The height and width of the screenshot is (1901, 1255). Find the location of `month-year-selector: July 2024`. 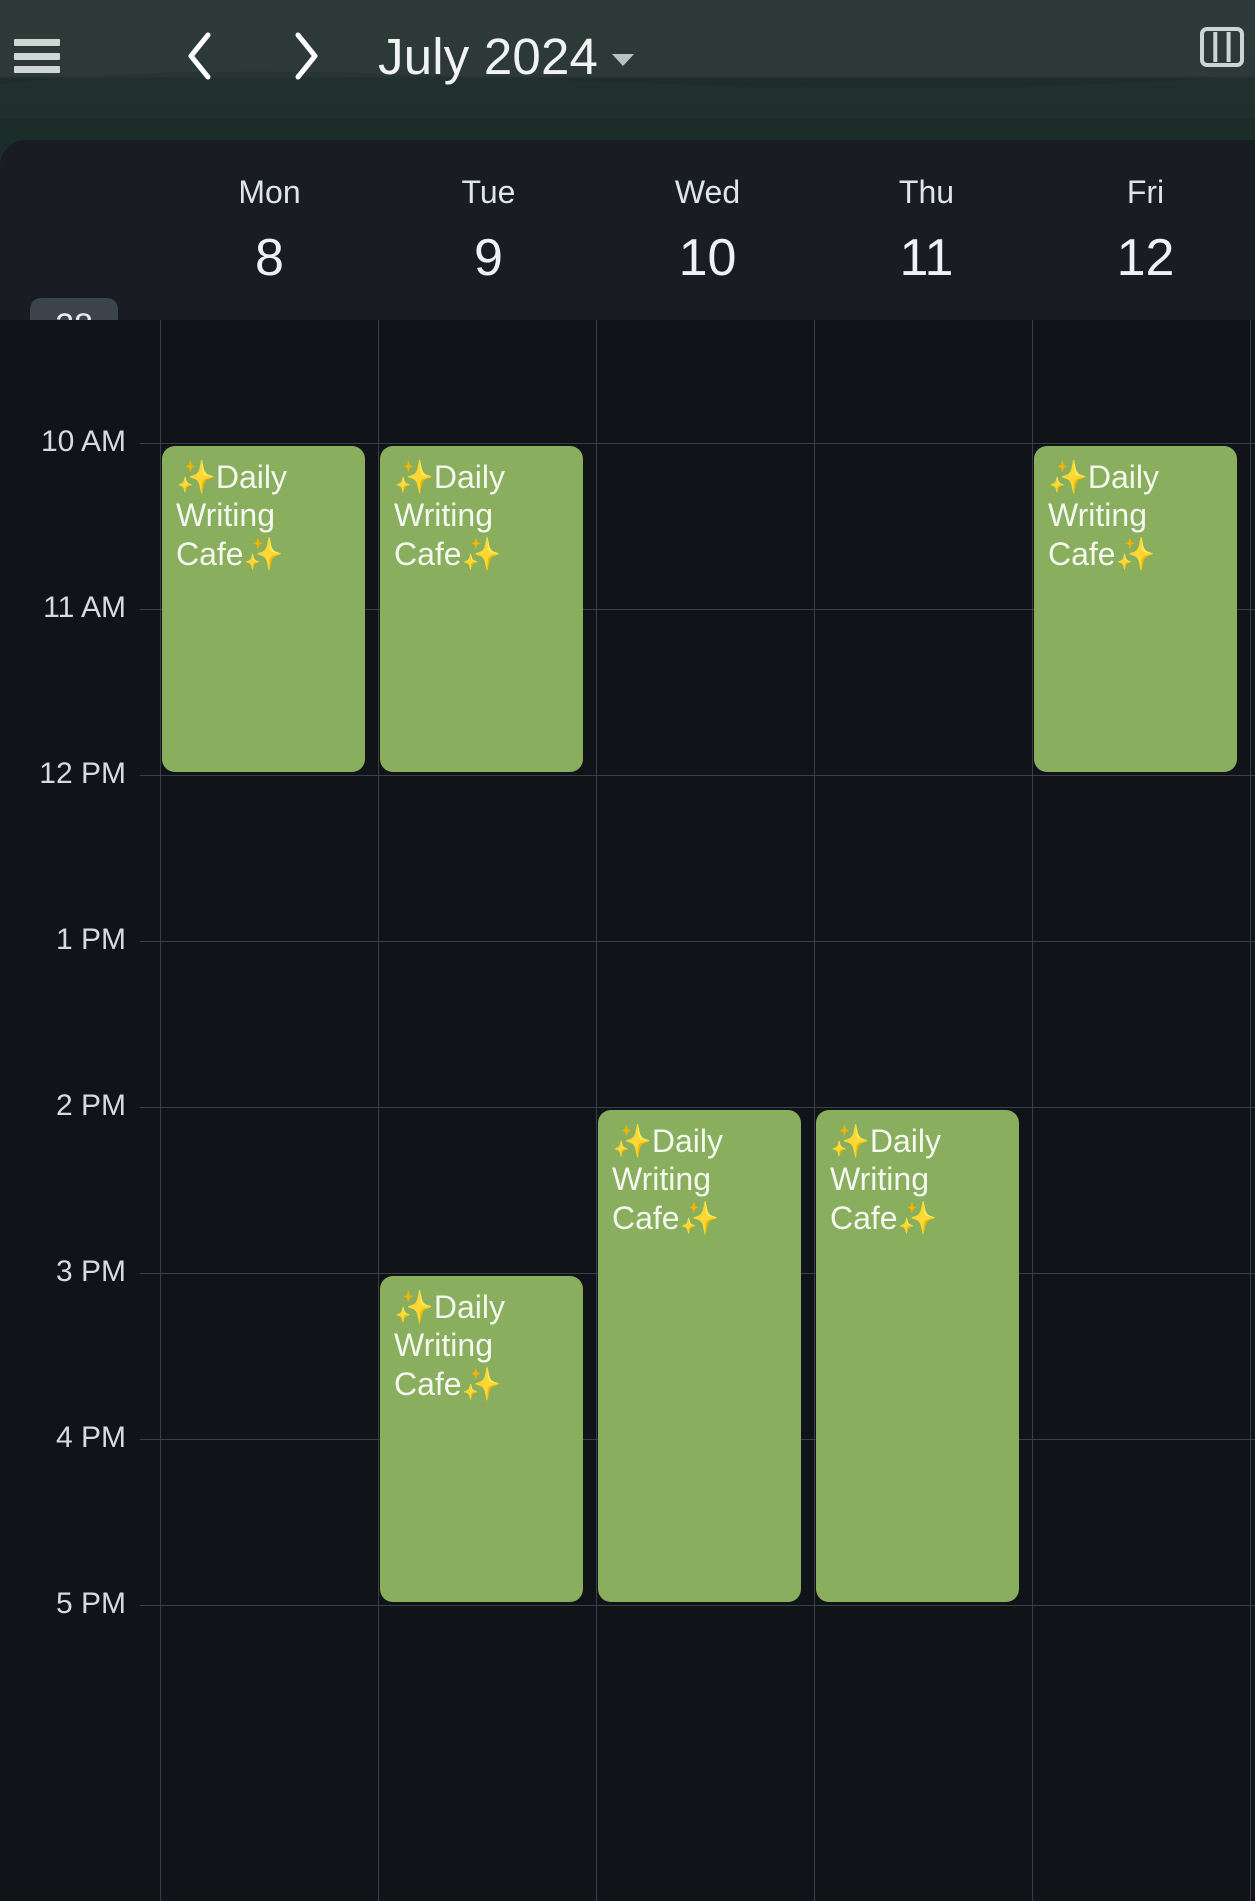

month-year-selector: July 2024 is located at coordinates (506, 56).